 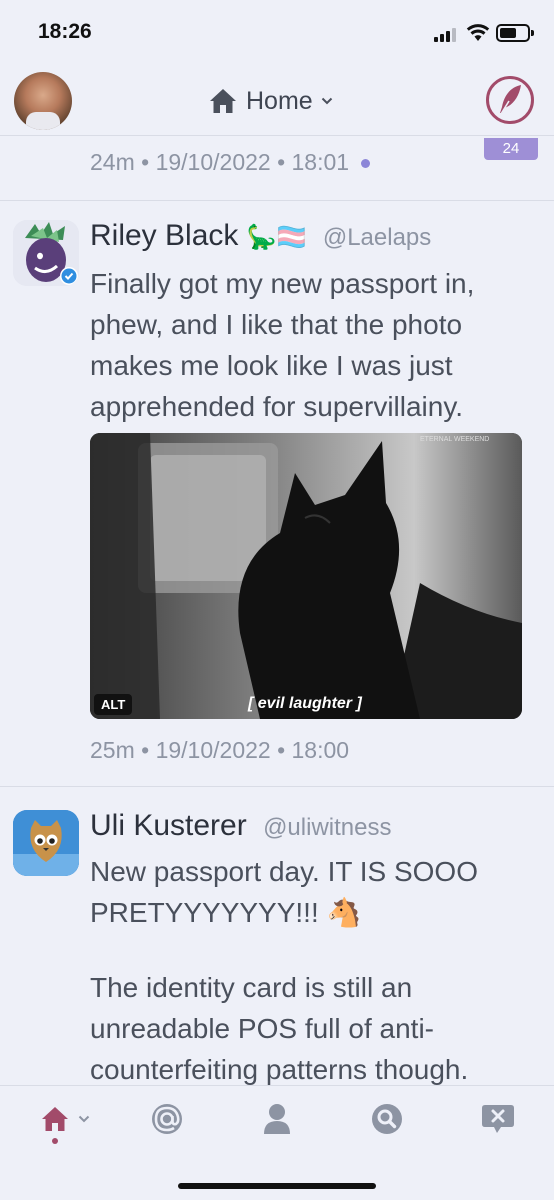 I want to click on media-watermark: ETERNAL WEEKEND, so click(x=454, y=439).